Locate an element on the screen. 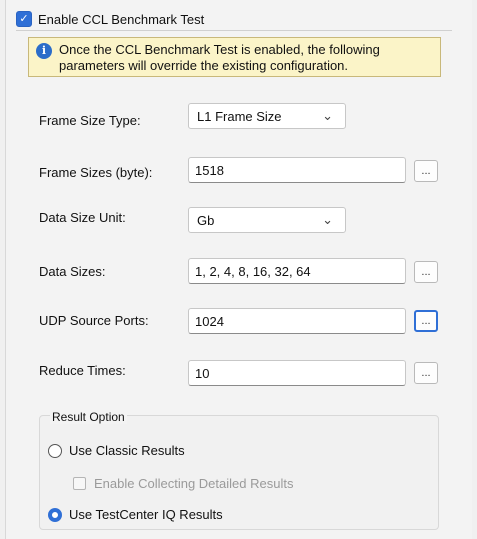 The image size is (477, 539). enable-ccl-benchmark-label: Enable CCL Benchmark Test is located at coordinates (121, 19).